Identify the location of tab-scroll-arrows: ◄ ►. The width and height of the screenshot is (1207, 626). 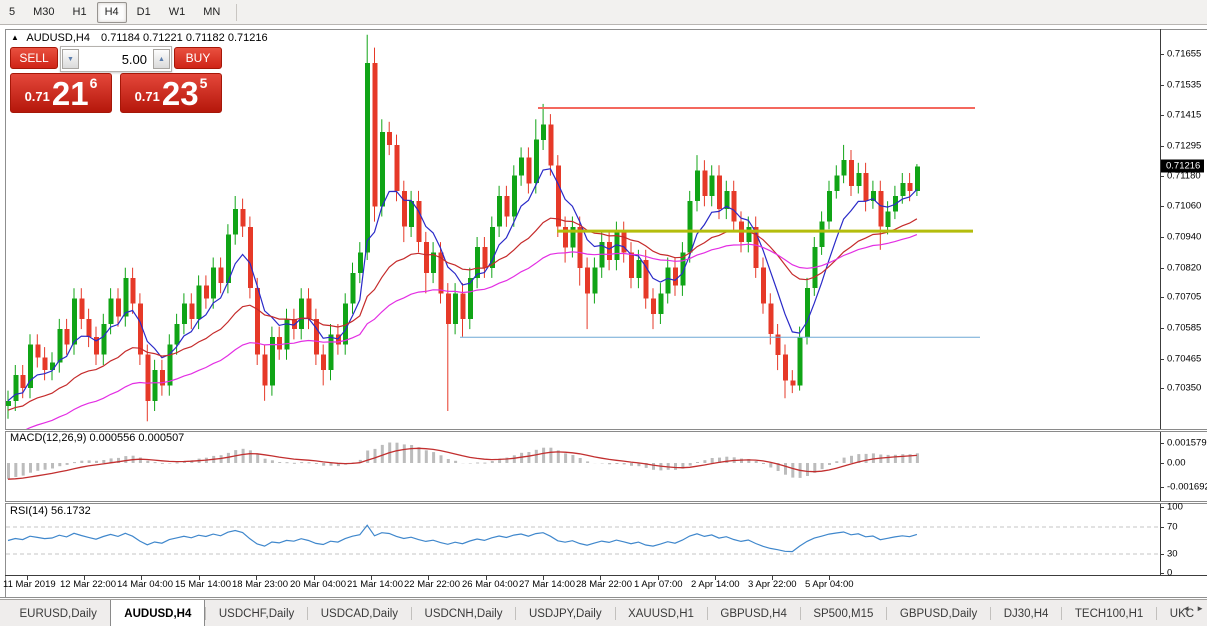
(1193, 608).